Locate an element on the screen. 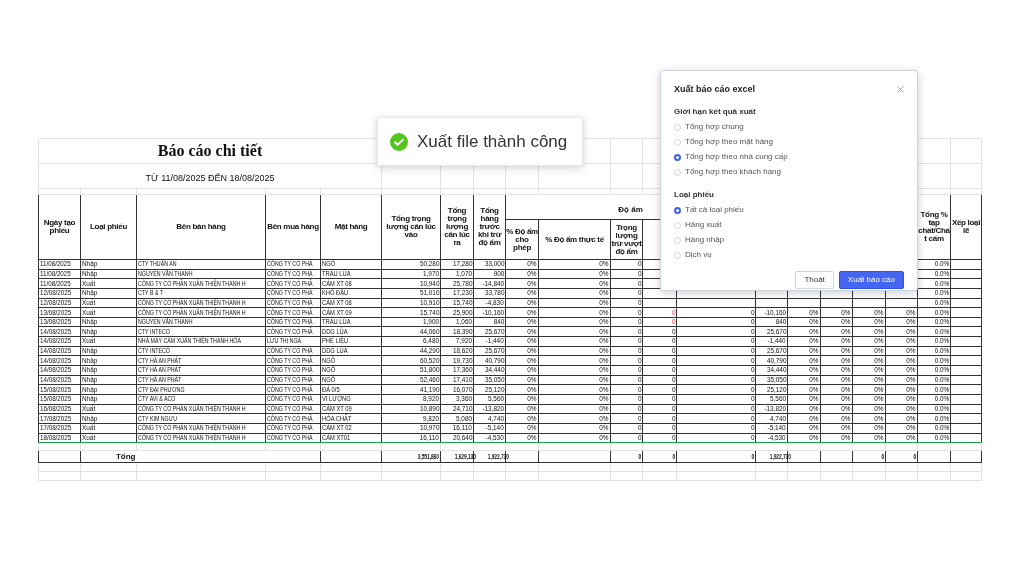  table-cell: 25,900 is located at coordinates (462, 312).